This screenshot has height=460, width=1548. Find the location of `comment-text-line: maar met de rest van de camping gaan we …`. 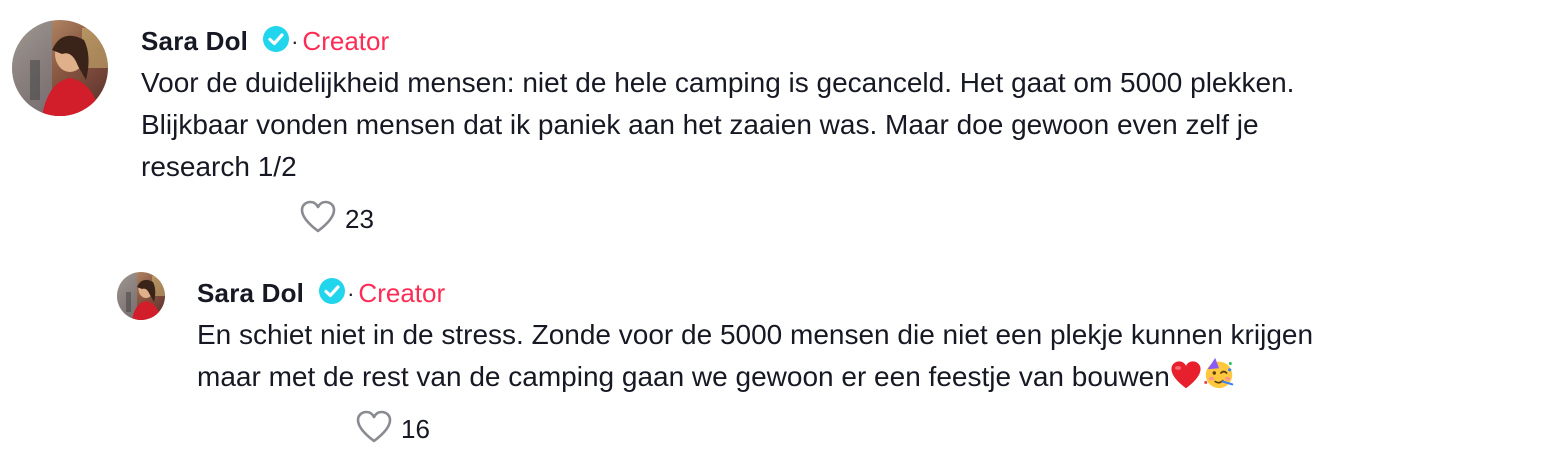

comment-text-line: maar met de rest van de camping gaan we … is located at coordinates (683, 376).